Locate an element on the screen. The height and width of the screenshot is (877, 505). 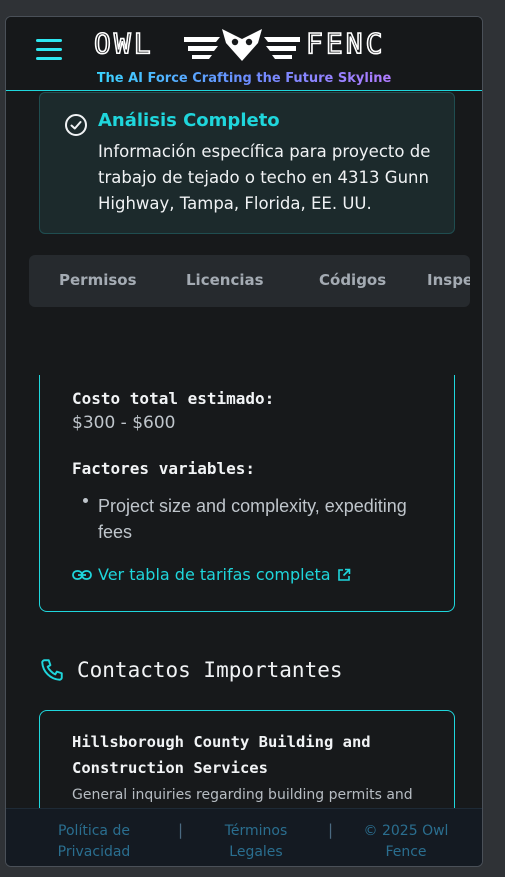
privacy-link: Política de Privacidad is located at coordinates (94, 842).